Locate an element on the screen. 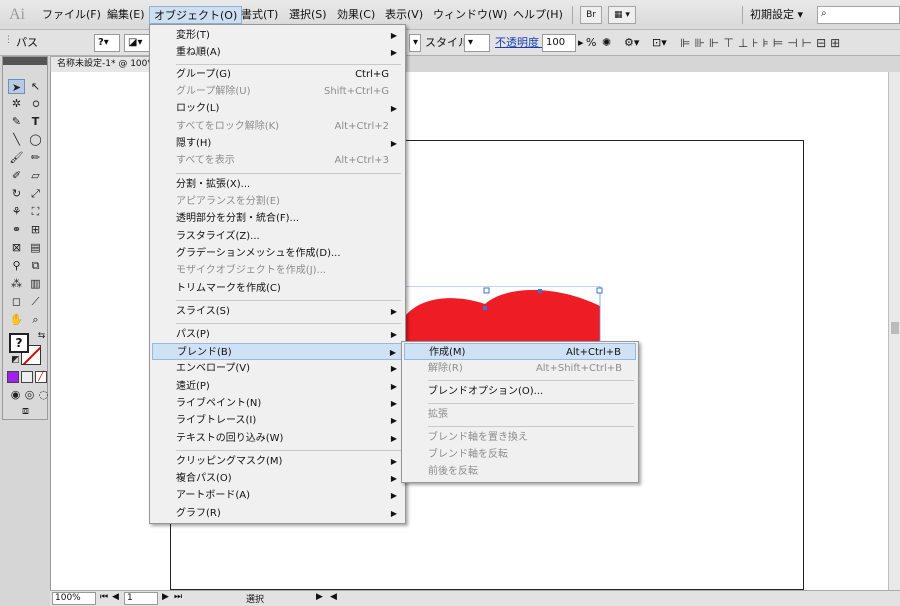 The image size is (900, 606). menu-effect: 効果(C) is located at coordinates (356, 15).